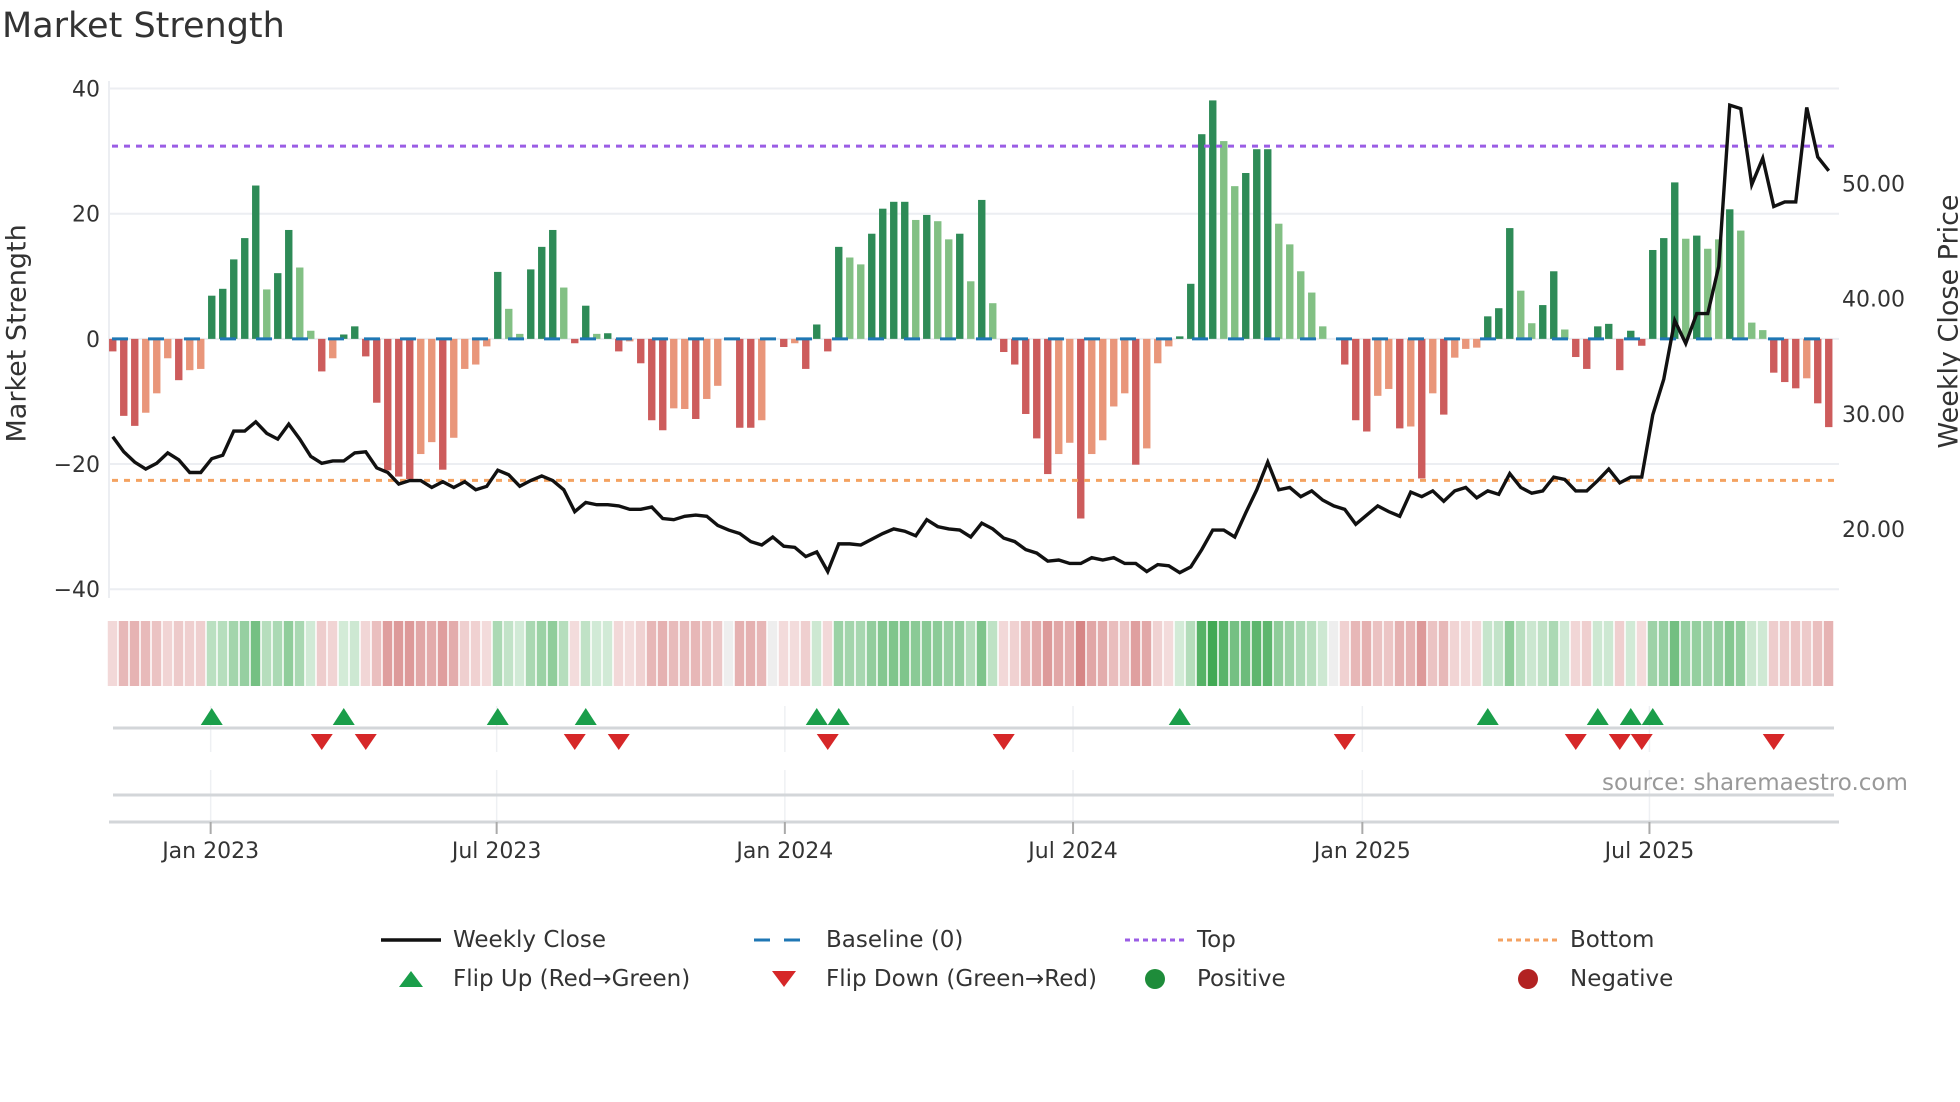 This screenshot has width=1960, height=1102. Describe the element at coordinates (1216, 940) in the screenshot. I see `legend-label: Top` at that location.